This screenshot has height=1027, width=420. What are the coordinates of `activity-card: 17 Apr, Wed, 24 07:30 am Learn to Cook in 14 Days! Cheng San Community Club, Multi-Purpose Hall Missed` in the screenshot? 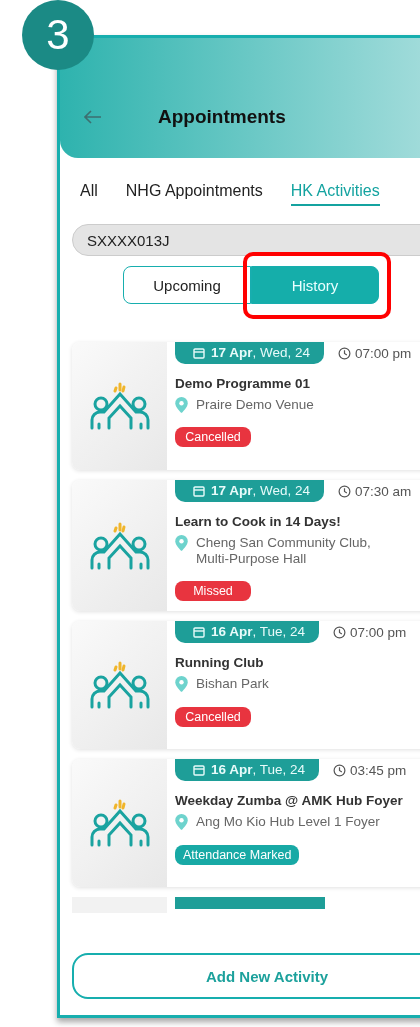 It's located at (246, 546).